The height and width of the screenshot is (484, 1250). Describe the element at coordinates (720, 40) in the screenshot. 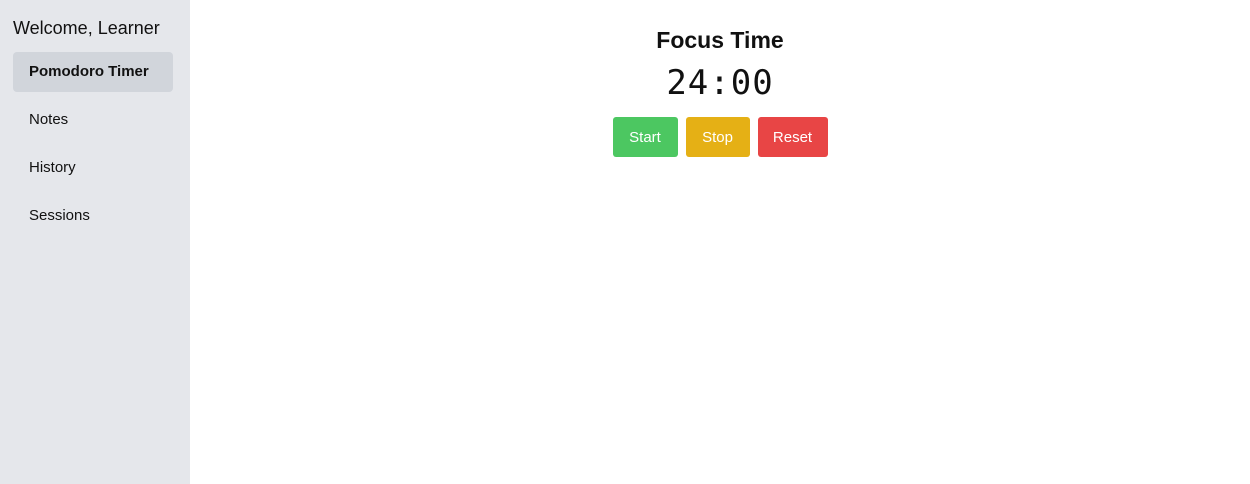

I see `timer-title: Focus Time` at that location.